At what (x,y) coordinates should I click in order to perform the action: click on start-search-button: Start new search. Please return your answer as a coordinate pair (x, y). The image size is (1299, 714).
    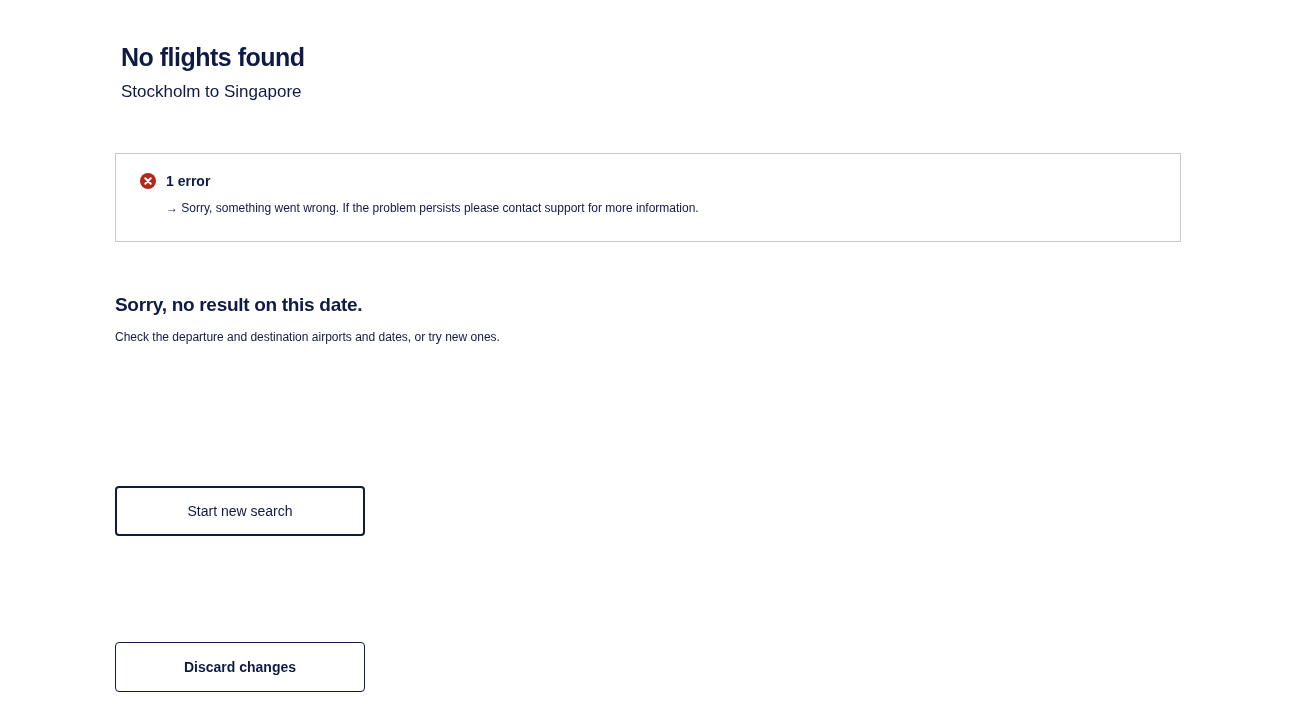
    Looking at the image, I should click on (240, 511).